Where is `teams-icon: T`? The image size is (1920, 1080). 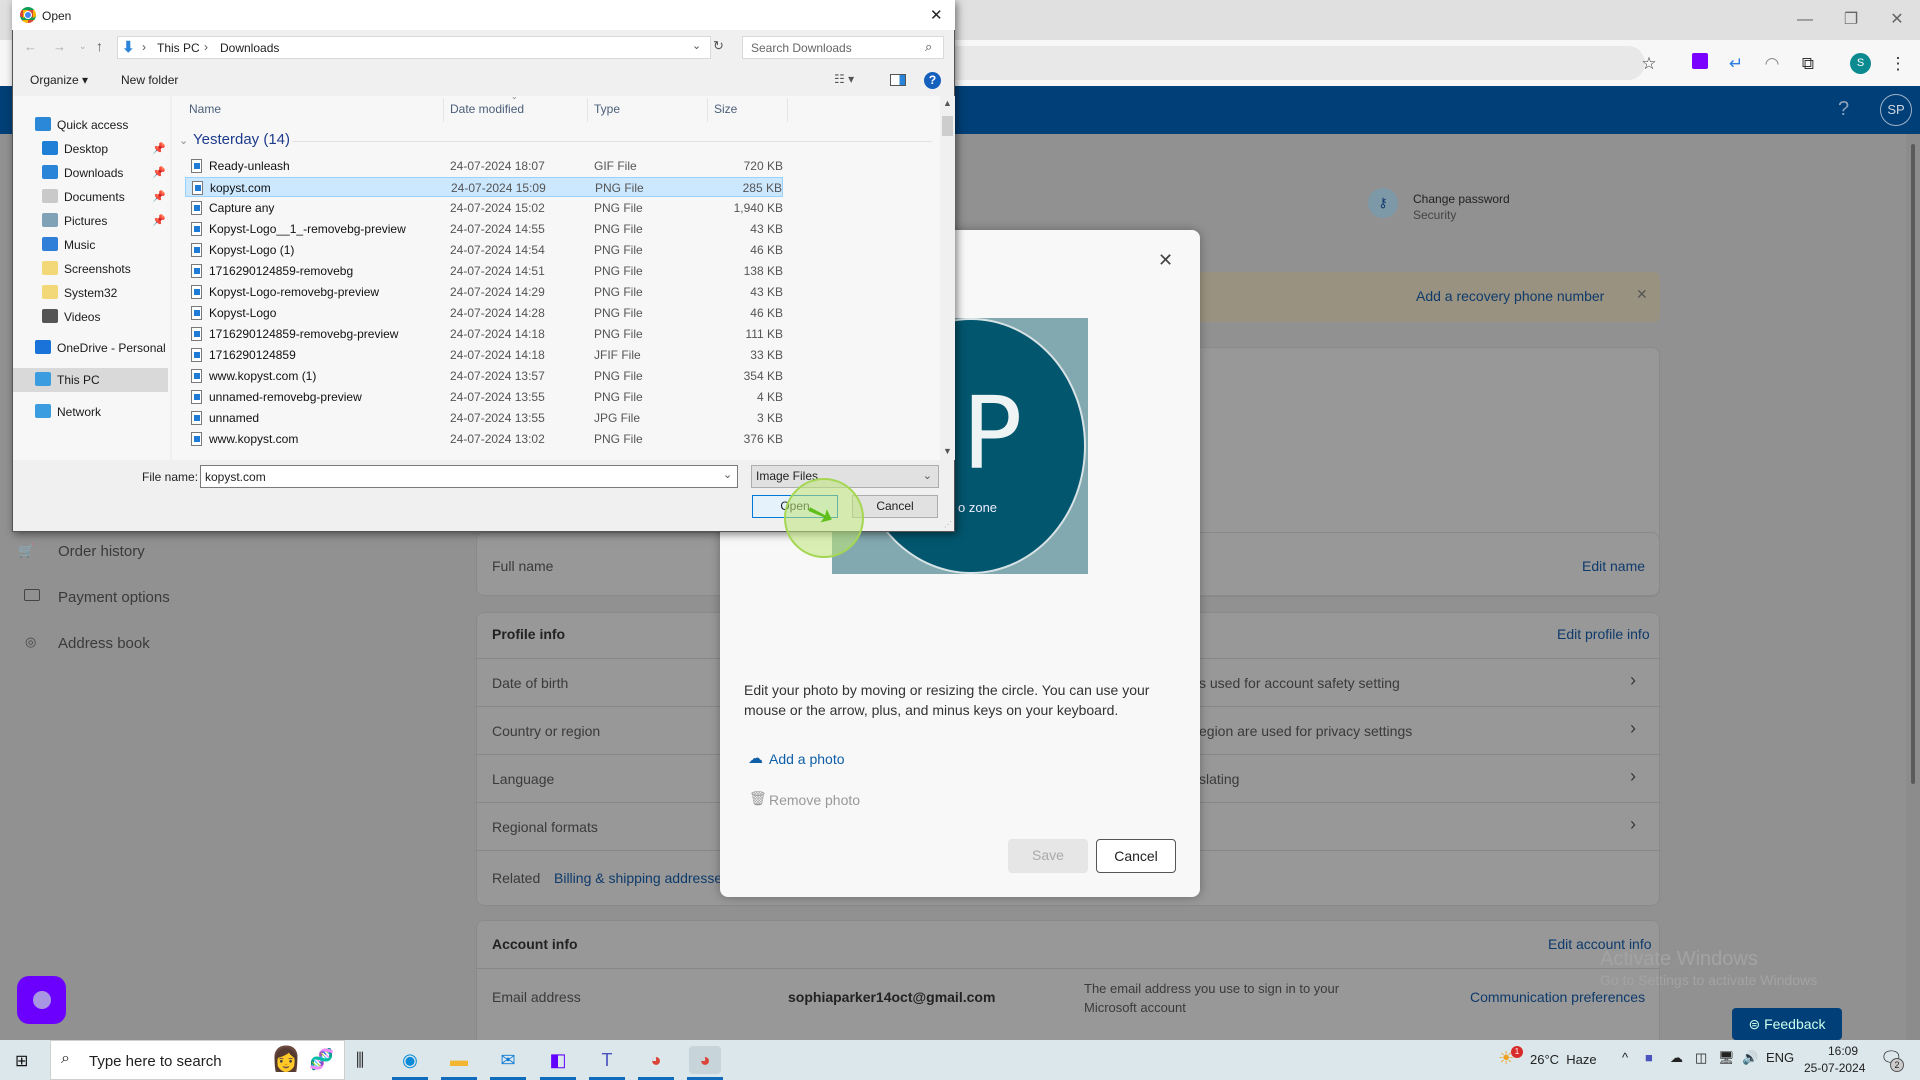 teams-icon: T is located at coordinates (607, 1063).